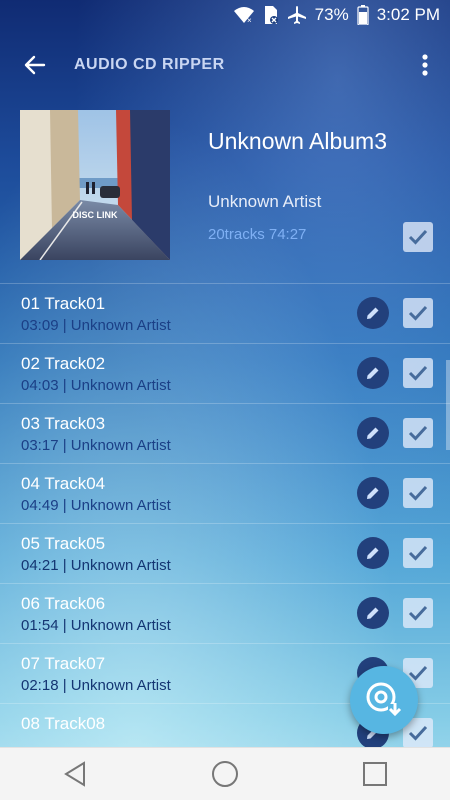  What do you see at coordinates (63, 303) in the screenshot?
I see `track-title: 01 Track01` at bounding box center [63, 303].